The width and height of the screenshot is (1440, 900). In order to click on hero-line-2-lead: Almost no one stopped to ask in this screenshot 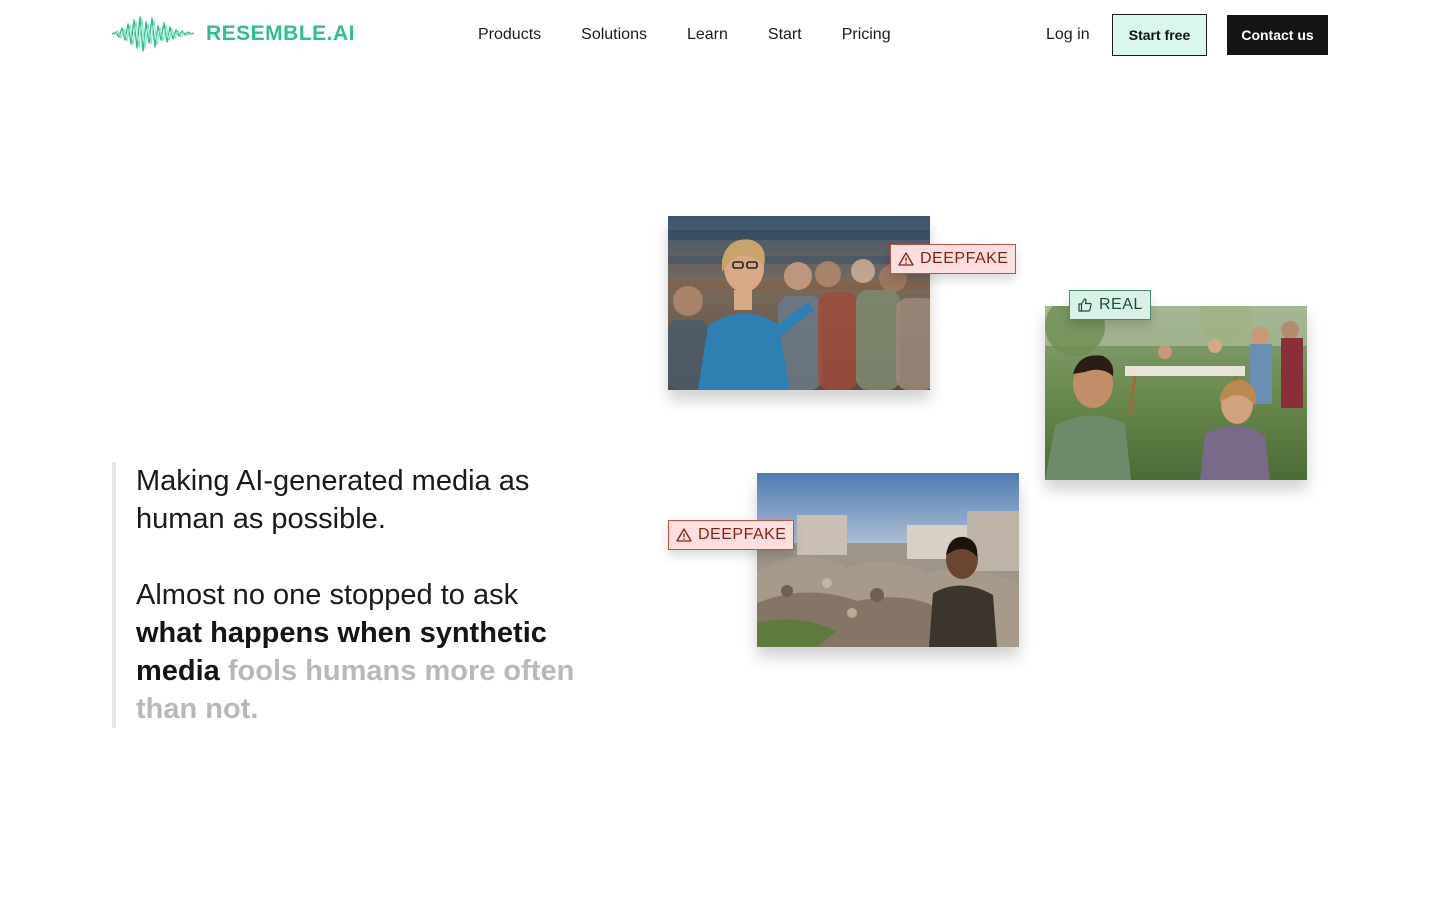, I will do `click(327, 595)`.